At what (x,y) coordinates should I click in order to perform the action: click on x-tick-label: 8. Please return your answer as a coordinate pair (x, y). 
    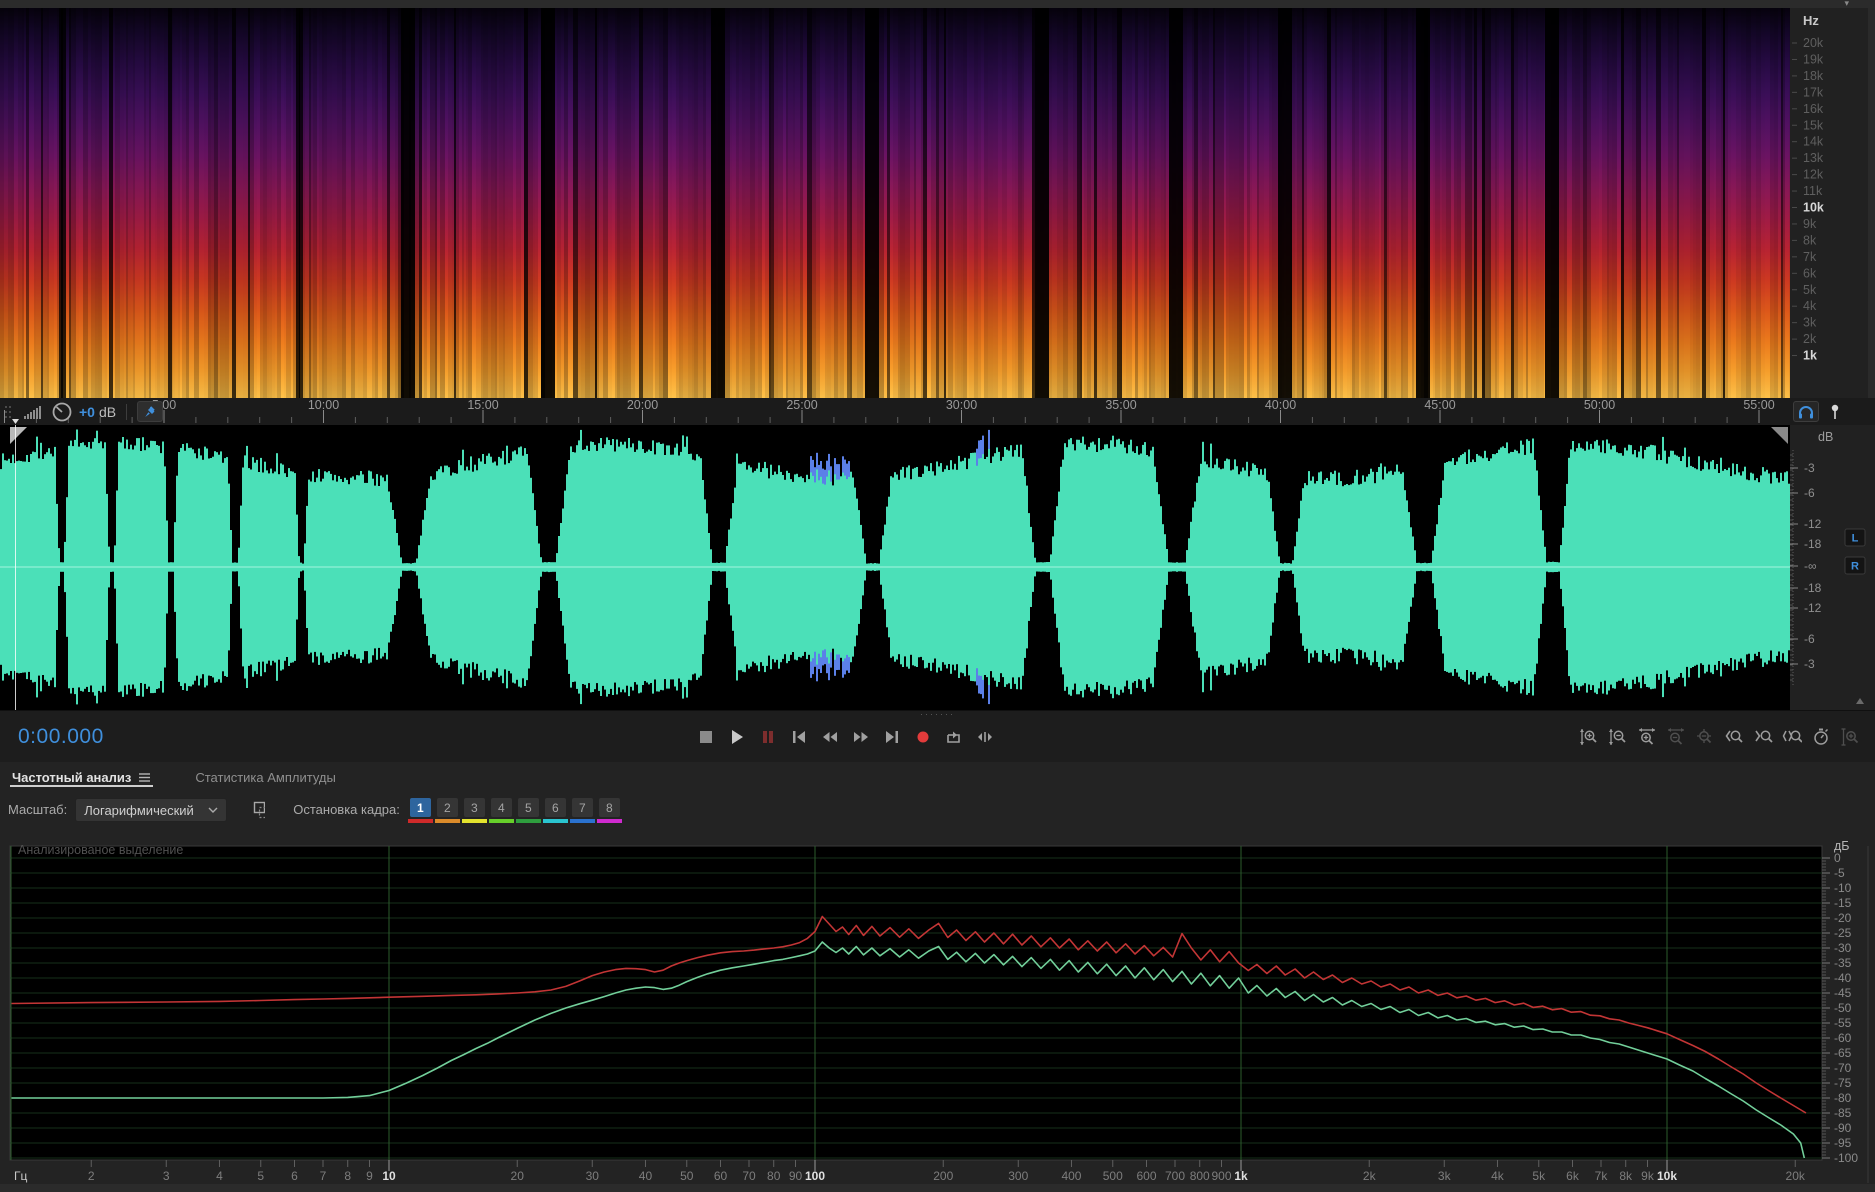
    Looking at the image, I should click on (347, 1176).